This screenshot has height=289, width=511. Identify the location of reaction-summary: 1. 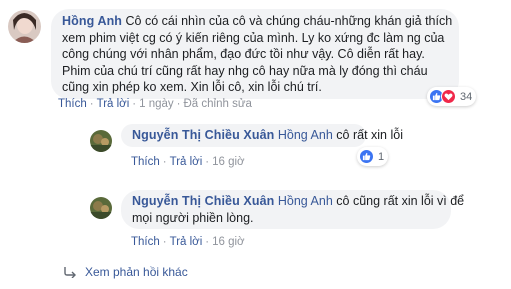
(373, 156).